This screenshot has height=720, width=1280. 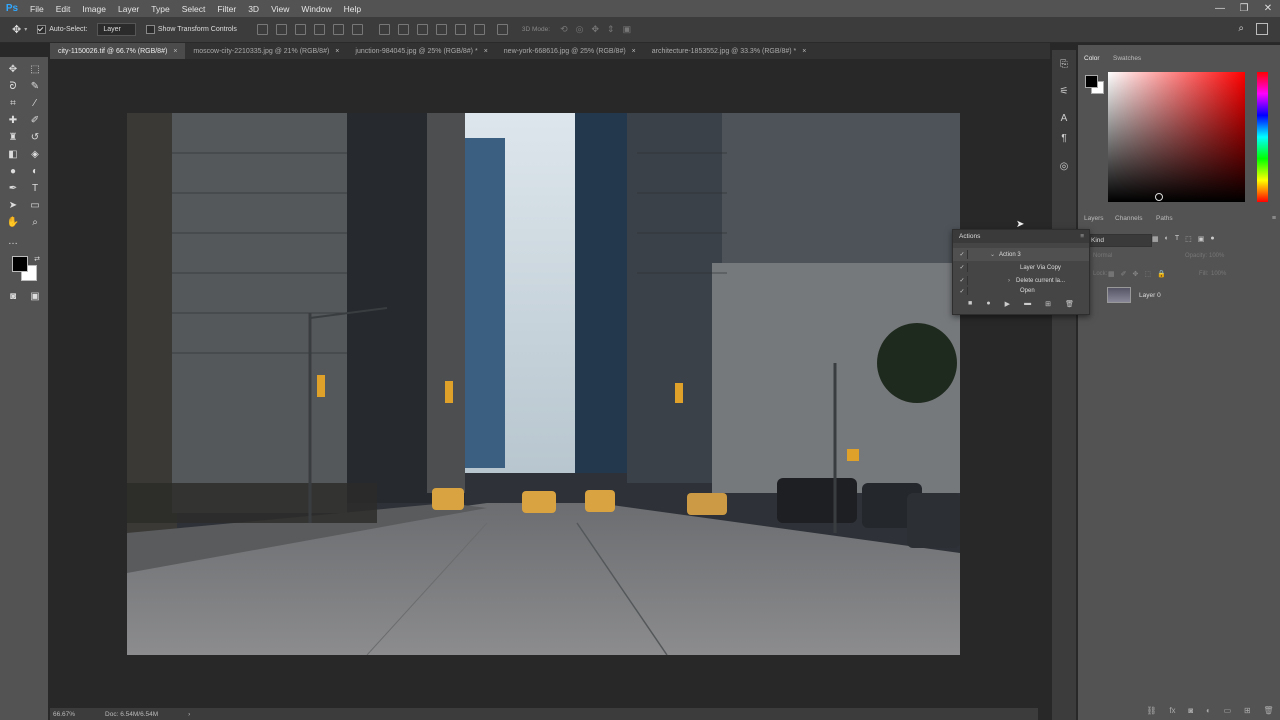 I want to click on menu-view: View, so click(x=280, y=9).